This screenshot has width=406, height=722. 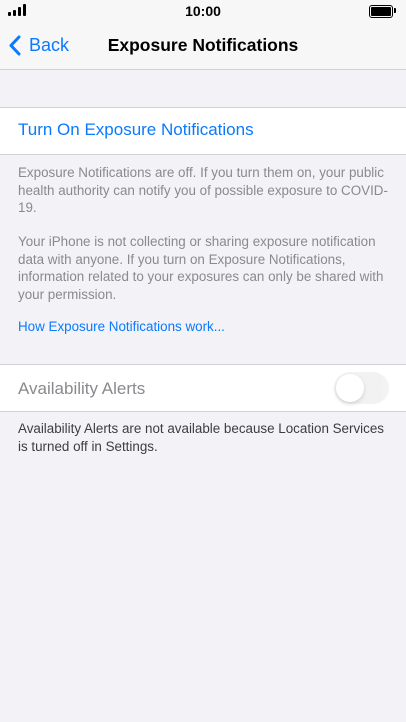 I want to click on availability-alerts-toggle, so click(x=361, y=388).